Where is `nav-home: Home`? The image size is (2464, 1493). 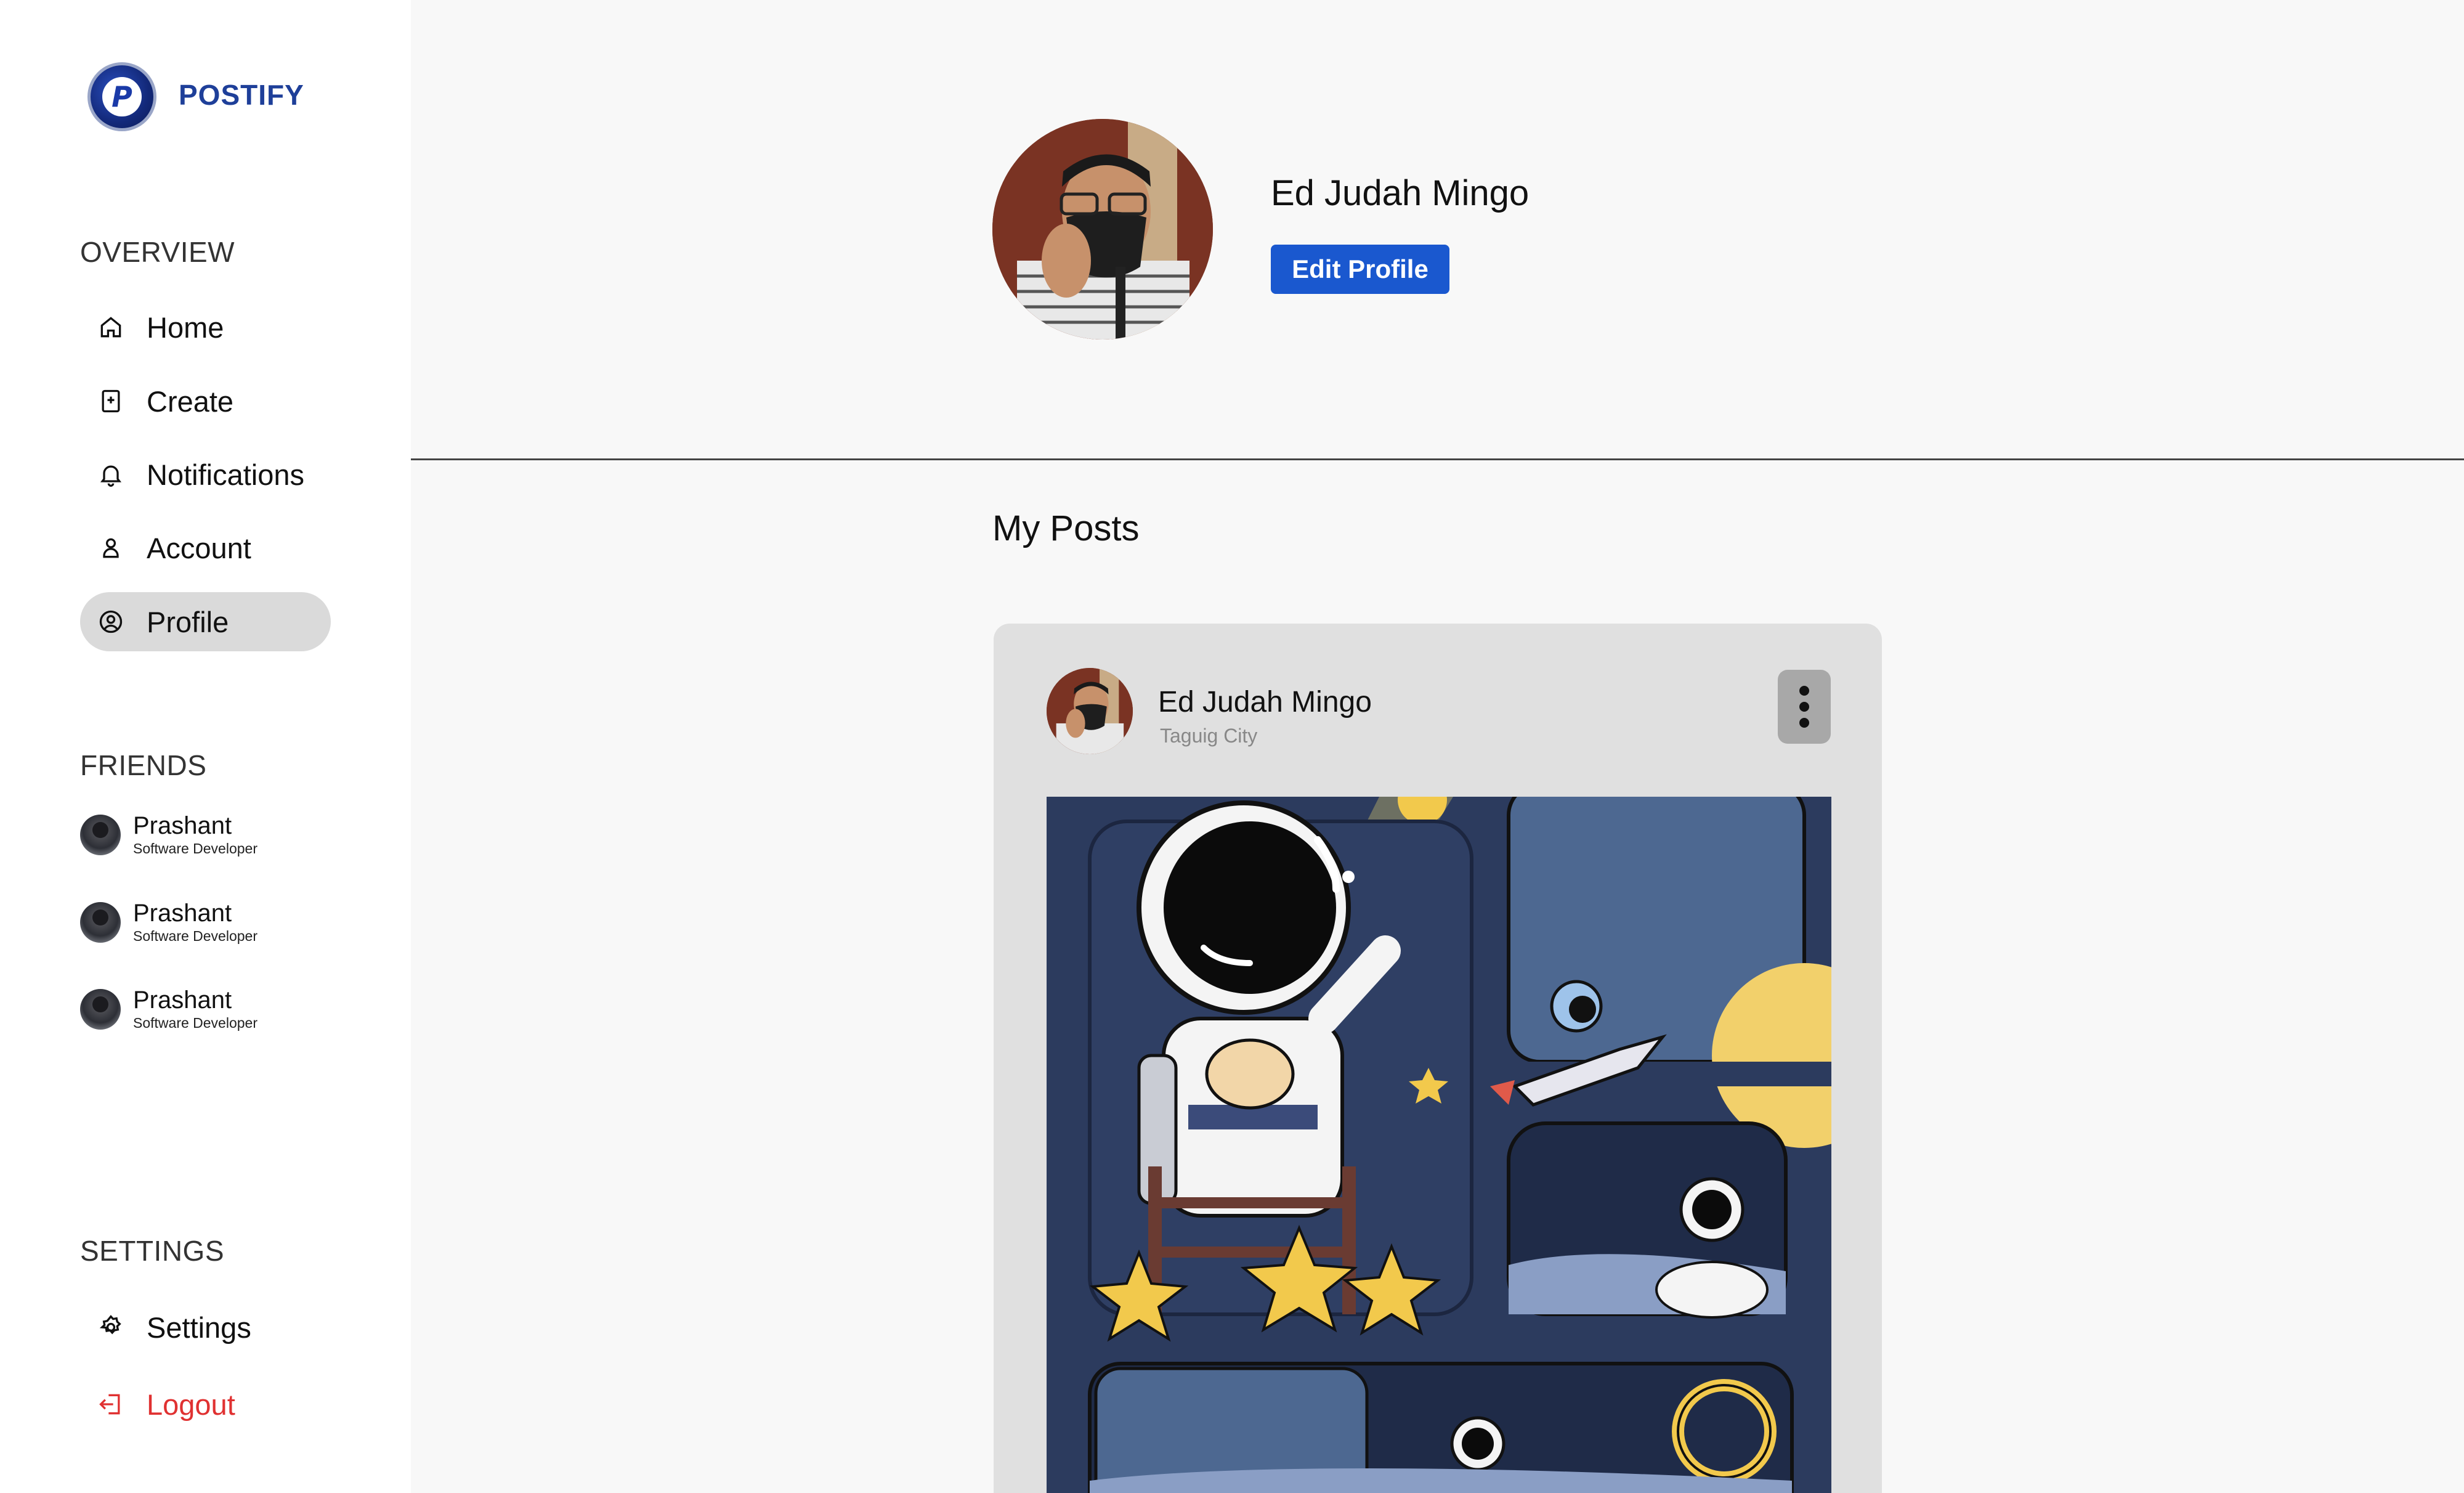
nav-home: Home is located at coordinates (205, 327).